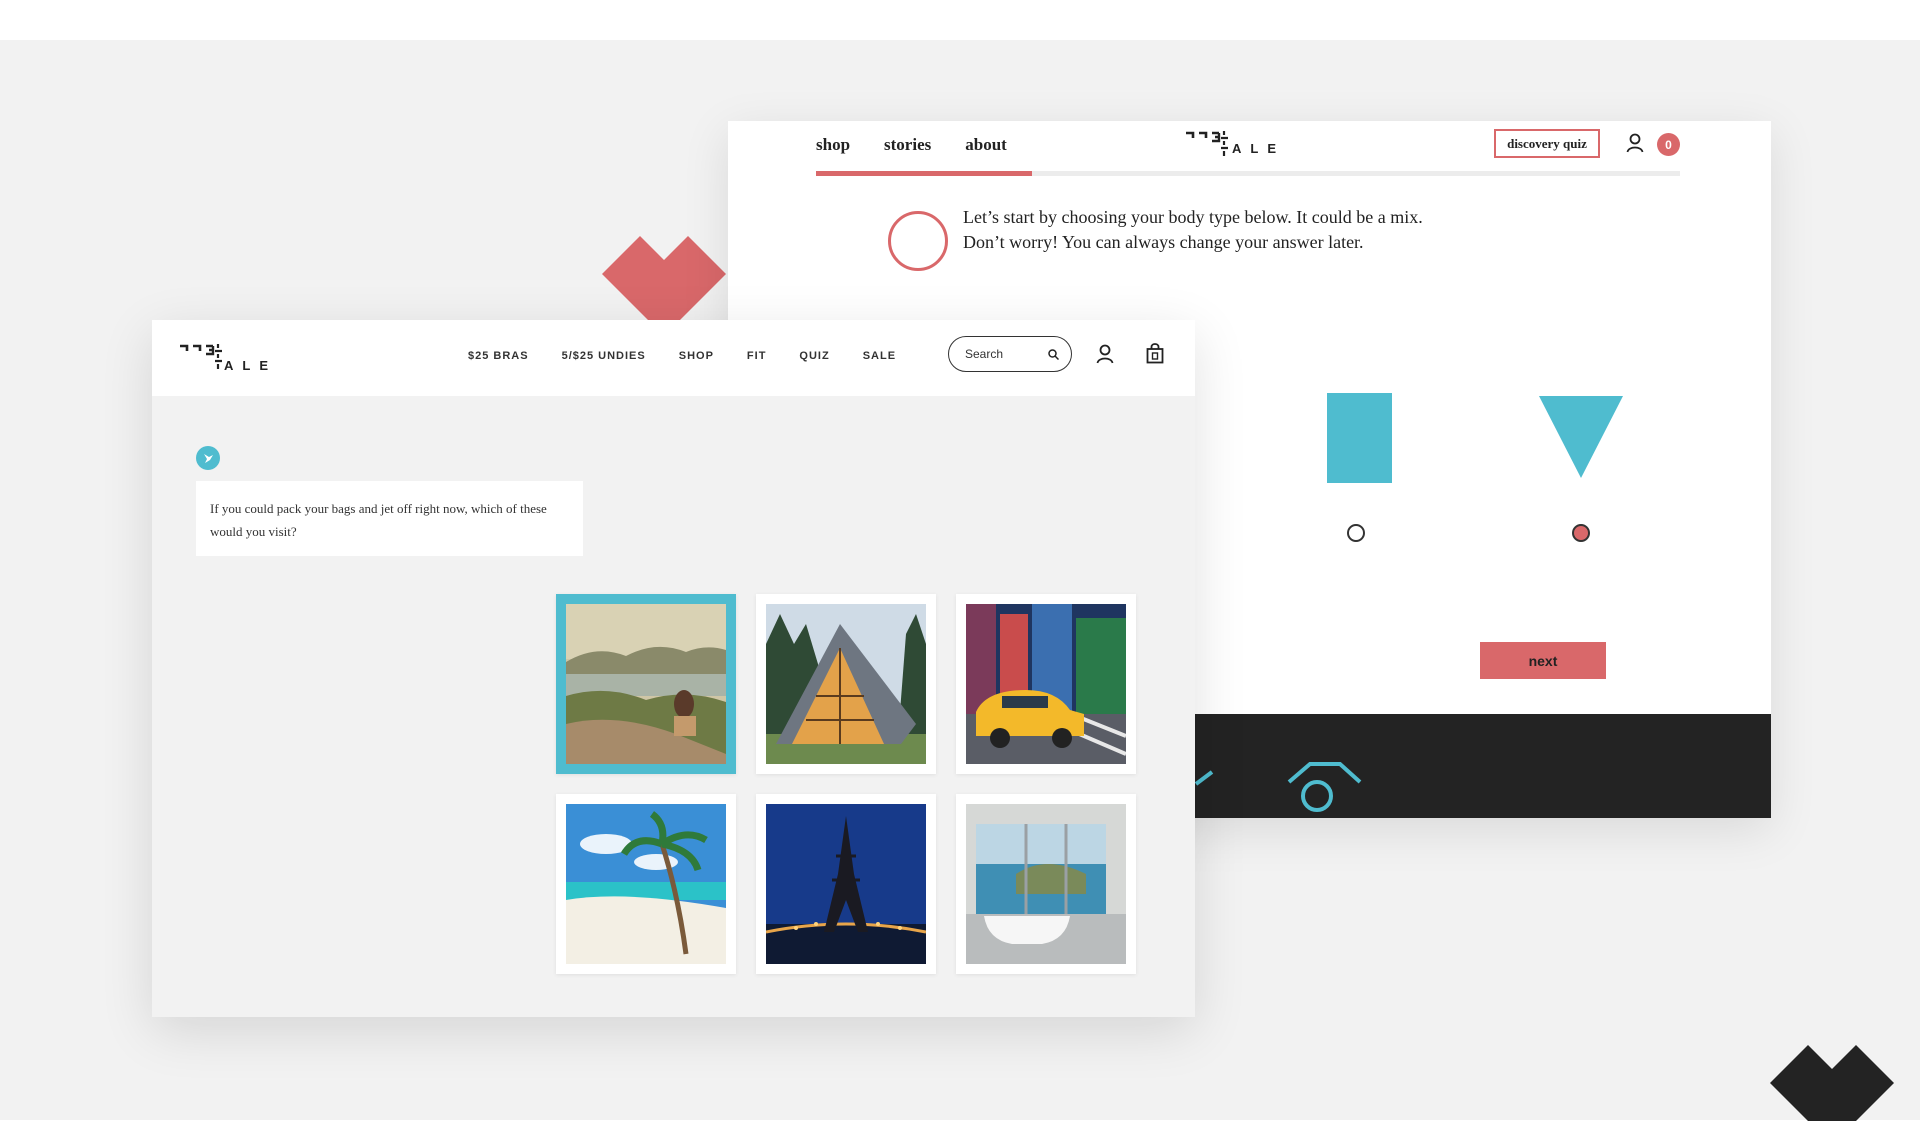  What do you see at coordinates (757, 356) in the screenshot?
I see `nav-fit: FIT` at bounding box center [757, 356].